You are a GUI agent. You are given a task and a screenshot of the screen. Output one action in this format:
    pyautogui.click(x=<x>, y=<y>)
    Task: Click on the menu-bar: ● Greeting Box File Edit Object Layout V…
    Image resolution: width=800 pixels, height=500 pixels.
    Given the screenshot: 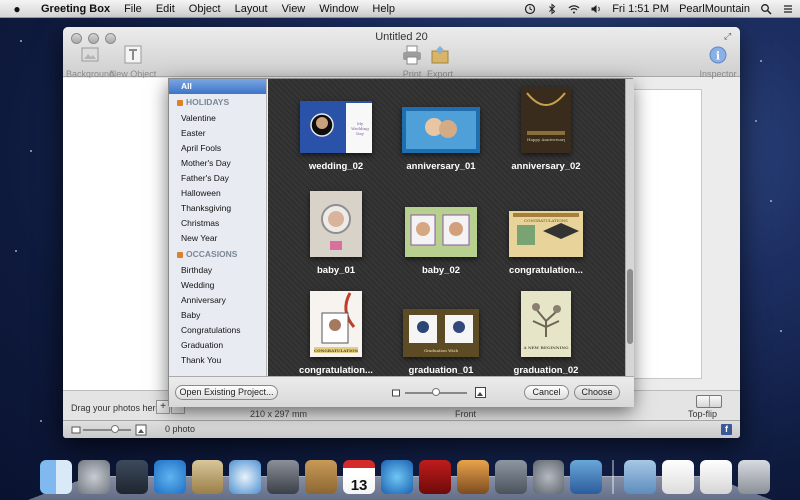 What is the action you would take?
    pyautogui.click(x=400, y=9)
    